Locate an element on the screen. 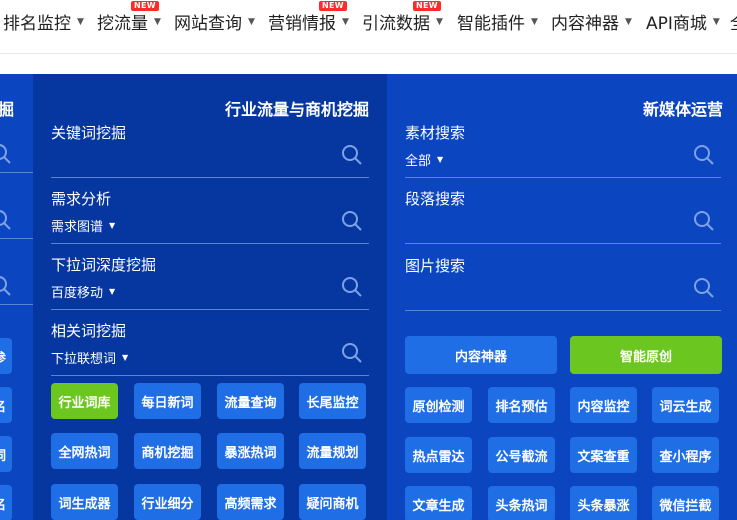 Image resolution: width=737 pixels, height=520 pixels. dropdown-select: 下拉联想词 ▼ is located at coordinates (89, 357).